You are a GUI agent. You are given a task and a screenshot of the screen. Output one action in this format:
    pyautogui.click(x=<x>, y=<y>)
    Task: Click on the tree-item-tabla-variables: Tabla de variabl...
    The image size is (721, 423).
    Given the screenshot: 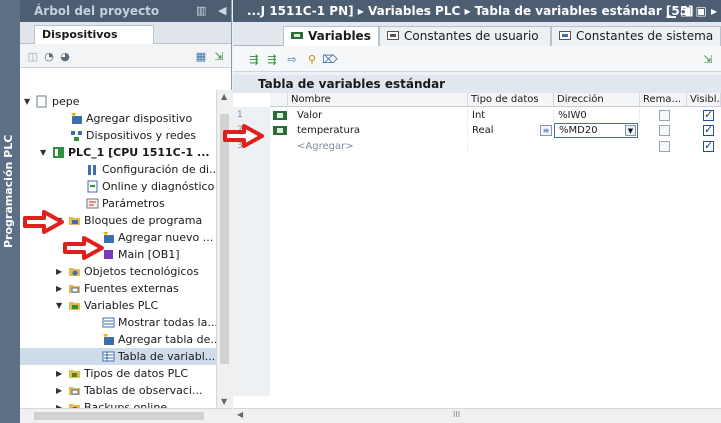 What is the action you would take?
    pyautogui.click(x=118, y=356)
    